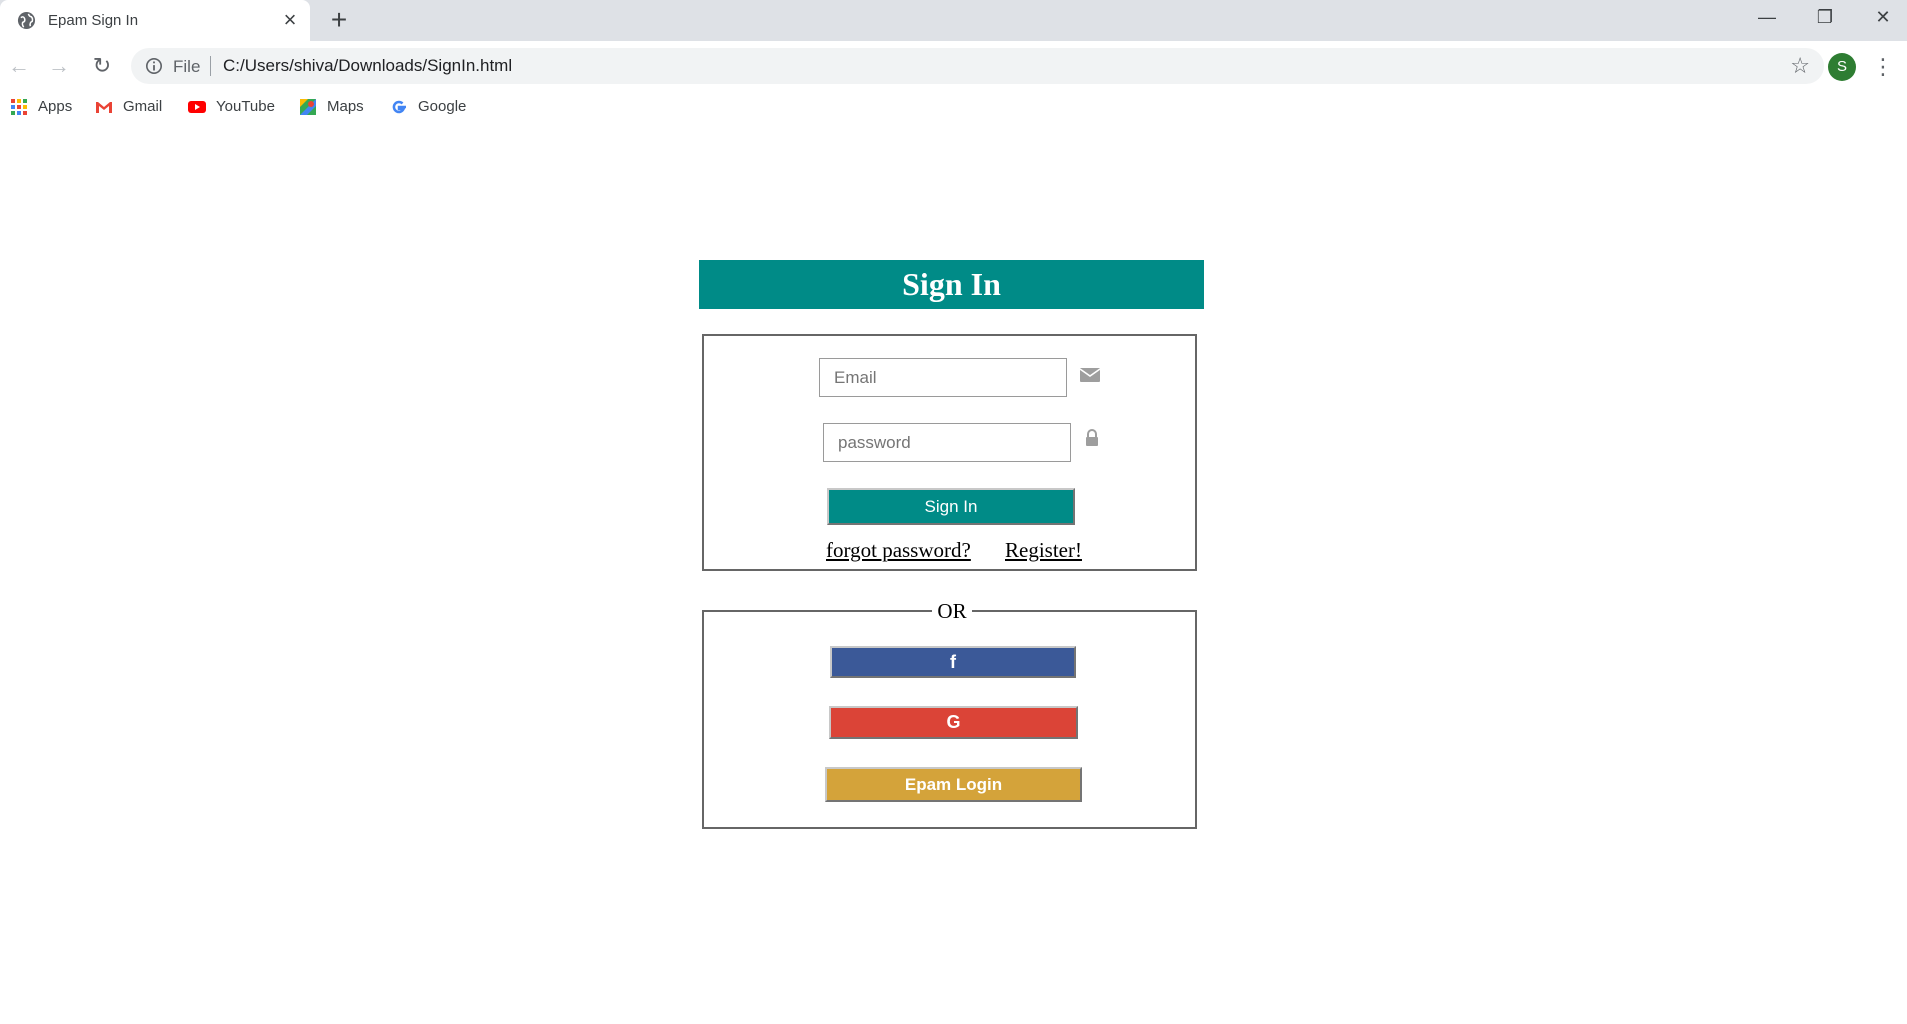 Image resolution: width=1907 pixels, height=1024 pixels. I want to click on globe-icon, so click(26, 20).